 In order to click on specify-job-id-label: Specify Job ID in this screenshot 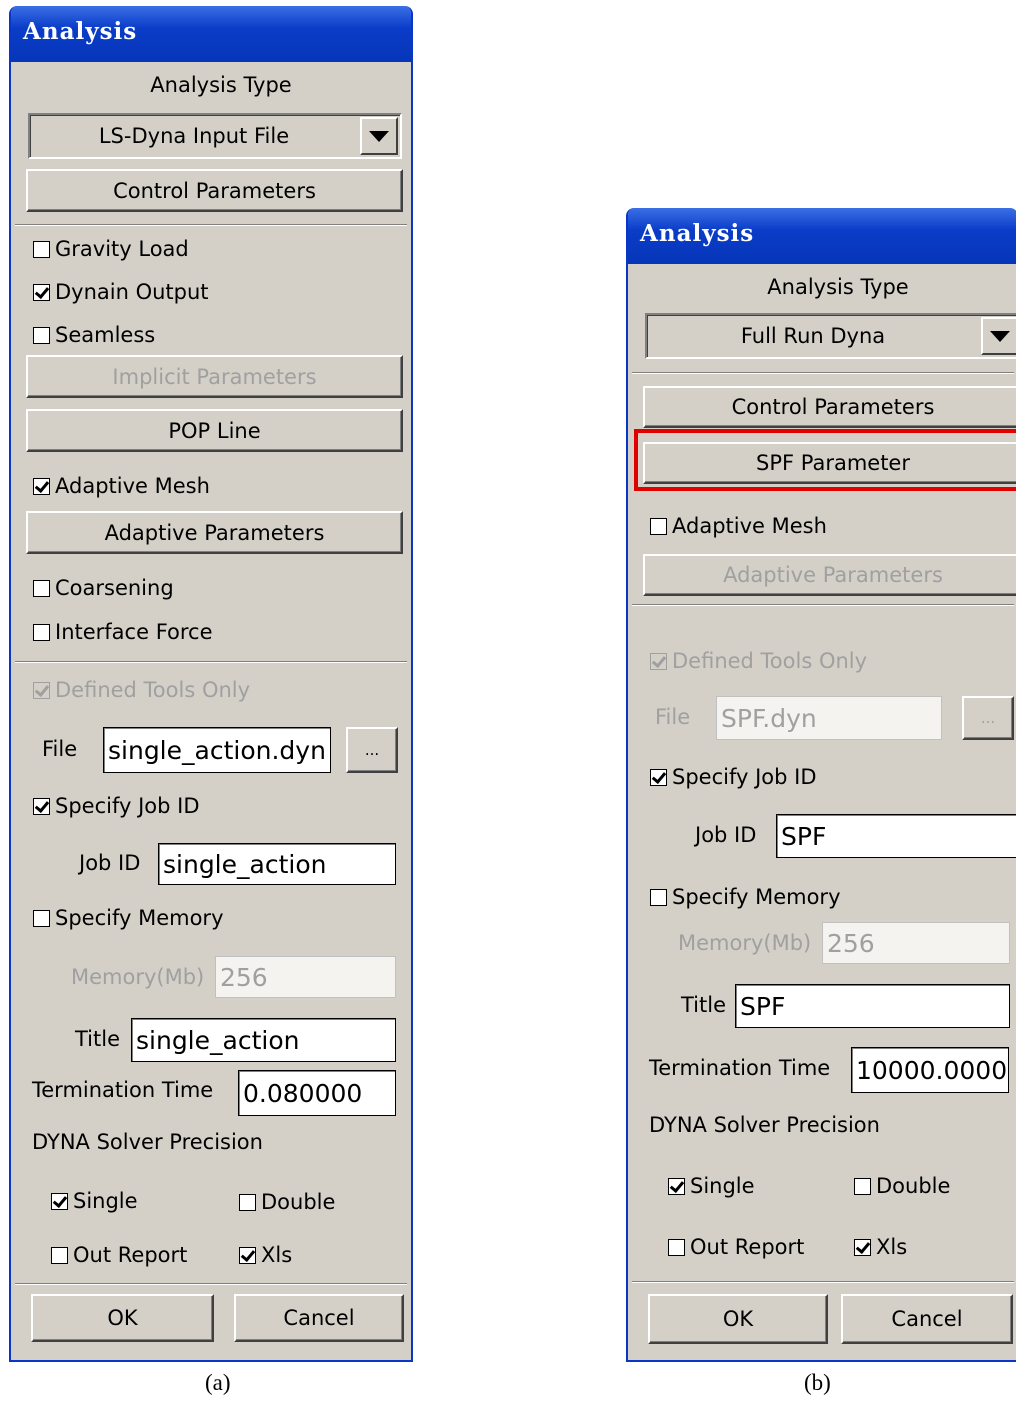, I will do `click(744, 777)`.